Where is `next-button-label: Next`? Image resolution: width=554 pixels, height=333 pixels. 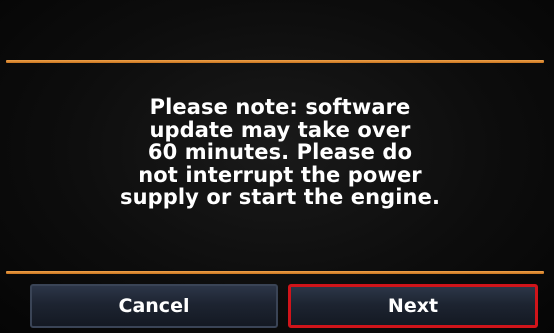 next-button-label: Next is located at coordinates (413, 306).